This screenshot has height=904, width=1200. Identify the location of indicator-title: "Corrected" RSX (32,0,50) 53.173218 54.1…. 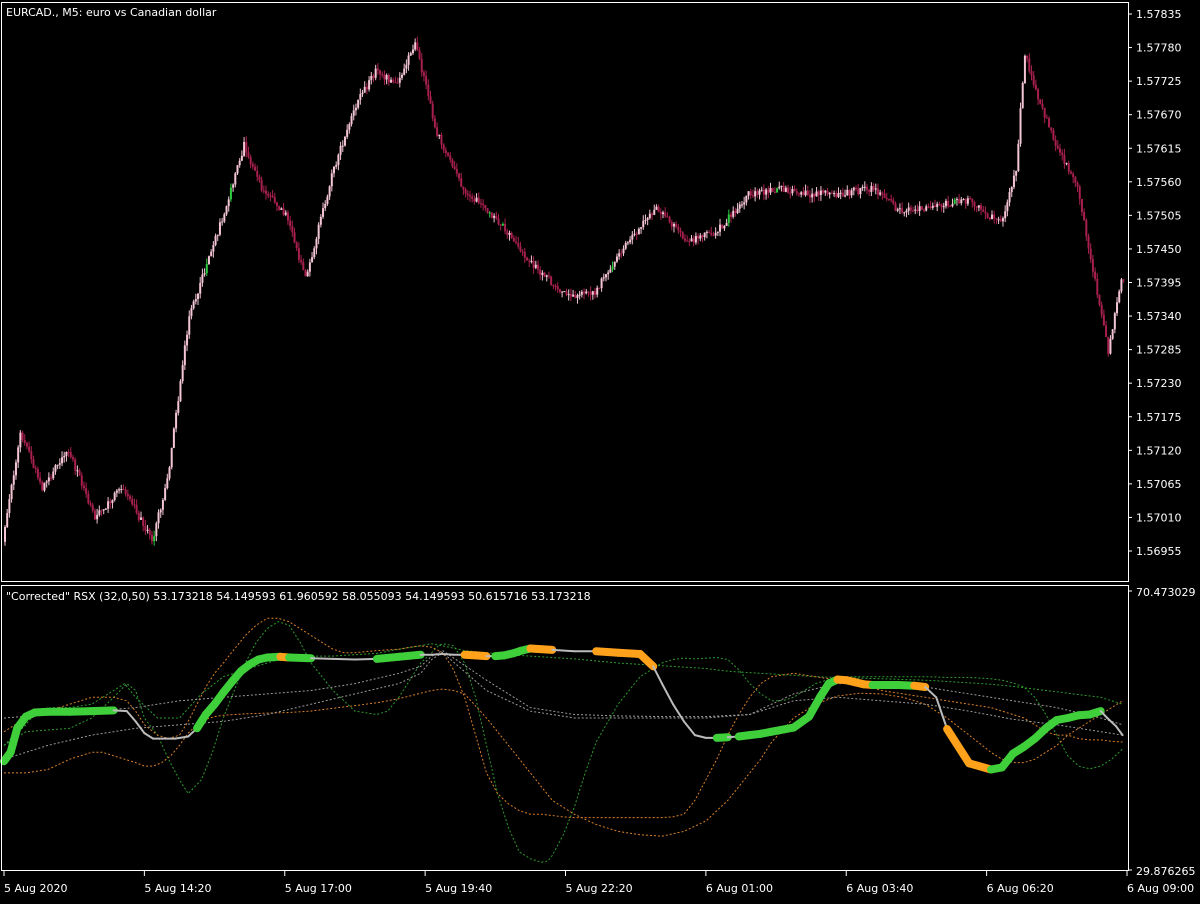
(298, 596).